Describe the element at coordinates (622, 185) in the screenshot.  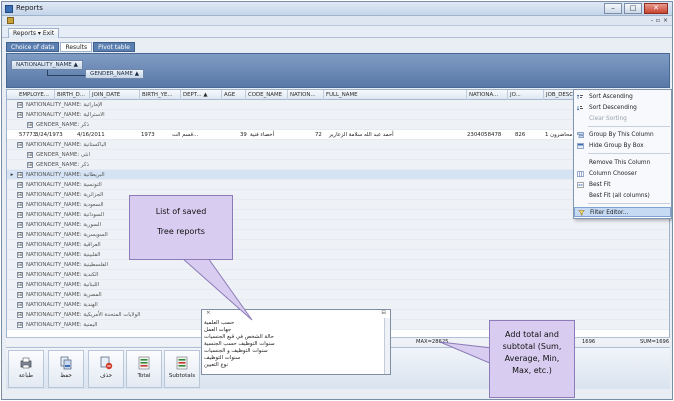
I see `menu-best-fit: Best Fit` at that location.